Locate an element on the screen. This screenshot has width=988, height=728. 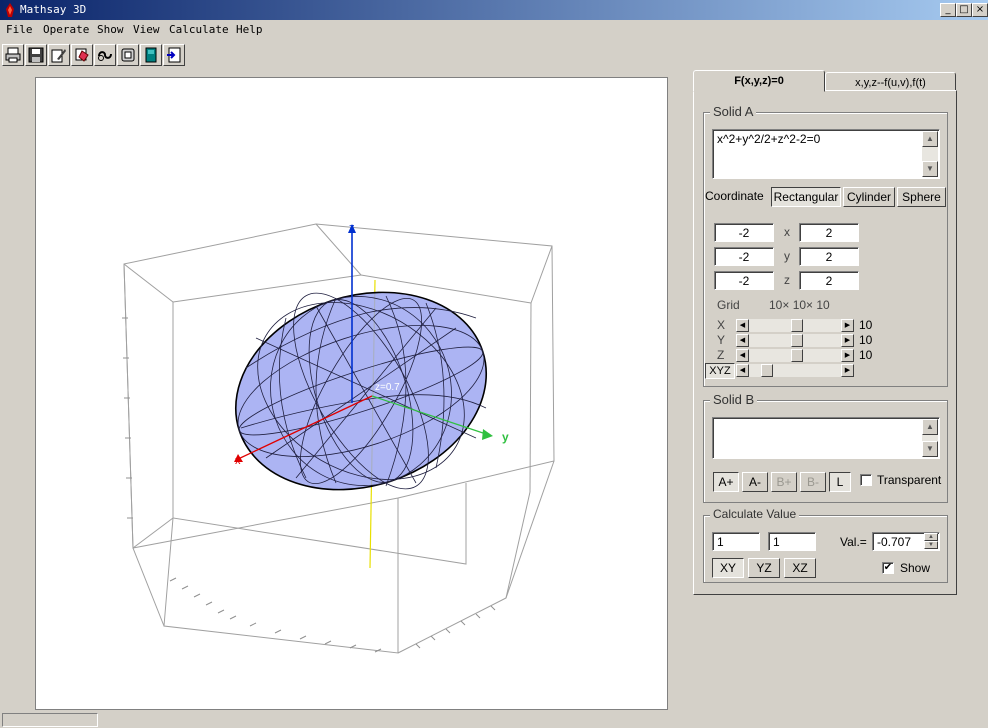
print-button is located at coordinates (13, 55).